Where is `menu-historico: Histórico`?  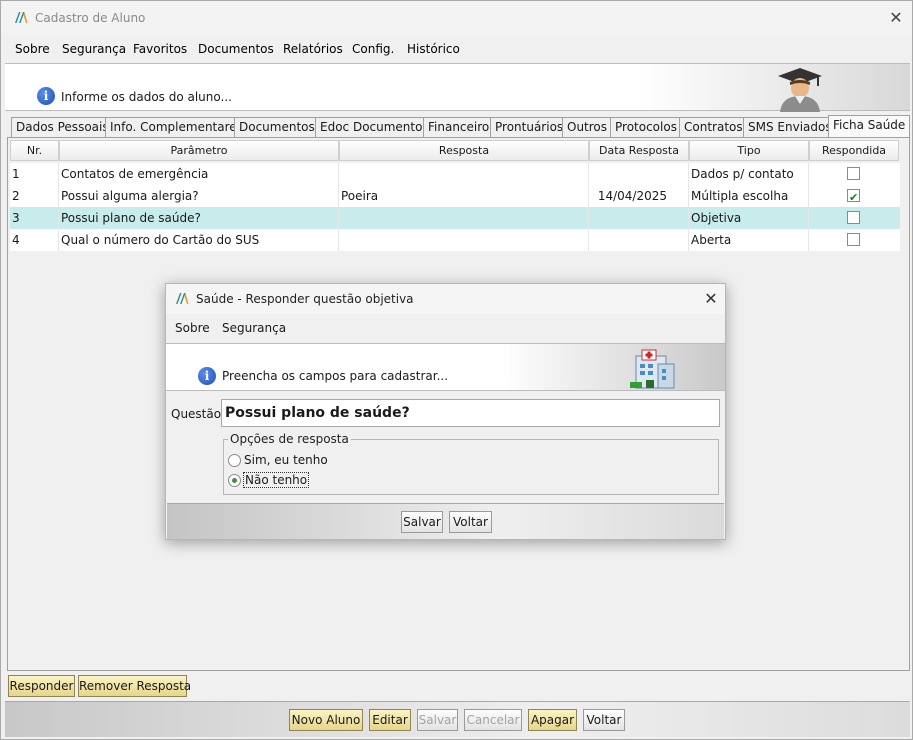 menu-historico: Histórico is located at coordinates (433, 49).